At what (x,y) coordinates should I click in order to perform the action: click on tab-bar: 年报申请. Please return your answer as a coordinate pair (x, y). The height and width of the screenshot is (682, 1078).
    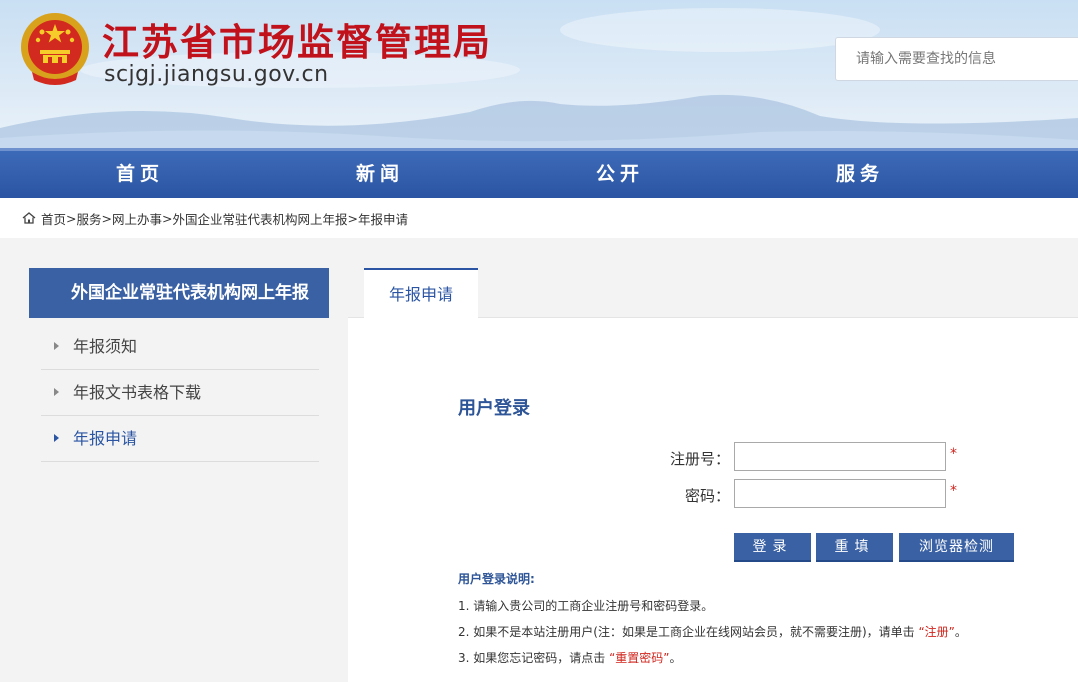
    Looking at the image, I should click on (713, 293).